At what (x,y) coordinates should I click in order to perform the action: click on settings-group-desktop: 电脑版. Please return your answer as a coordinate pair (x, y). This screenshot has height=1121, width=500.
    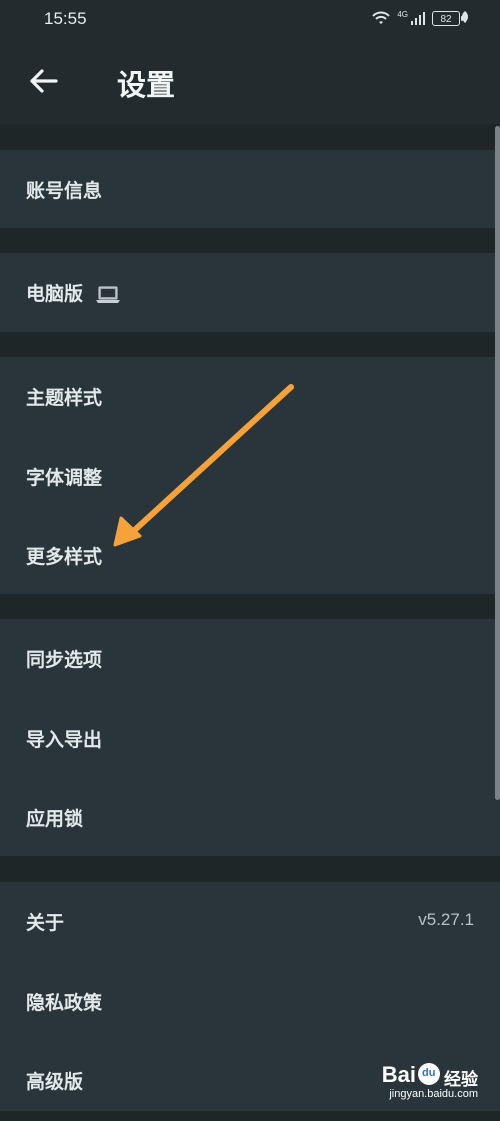
    Looking at the image, I should click on (250, 292).